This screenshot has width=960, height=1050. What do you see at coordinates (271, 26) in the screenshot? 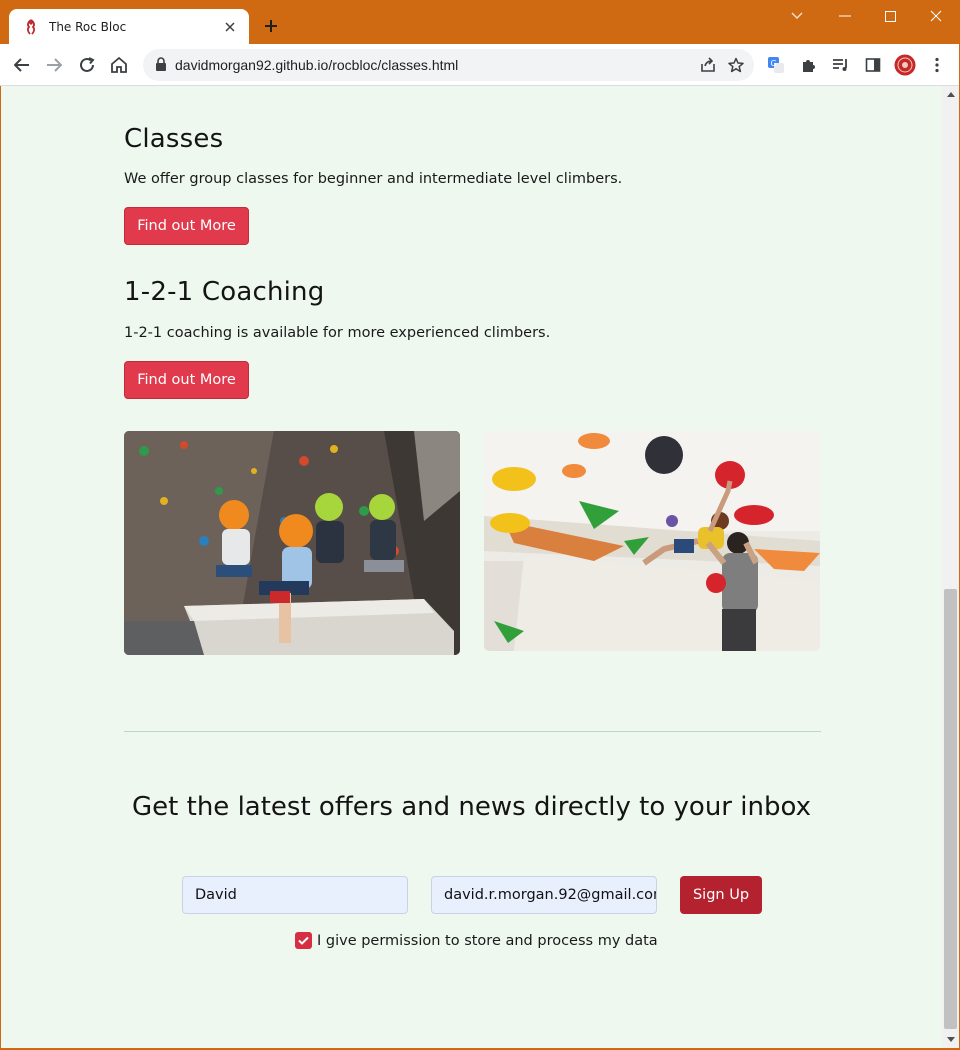
I see `new-tab-icon` at bounding box center [271, 26].